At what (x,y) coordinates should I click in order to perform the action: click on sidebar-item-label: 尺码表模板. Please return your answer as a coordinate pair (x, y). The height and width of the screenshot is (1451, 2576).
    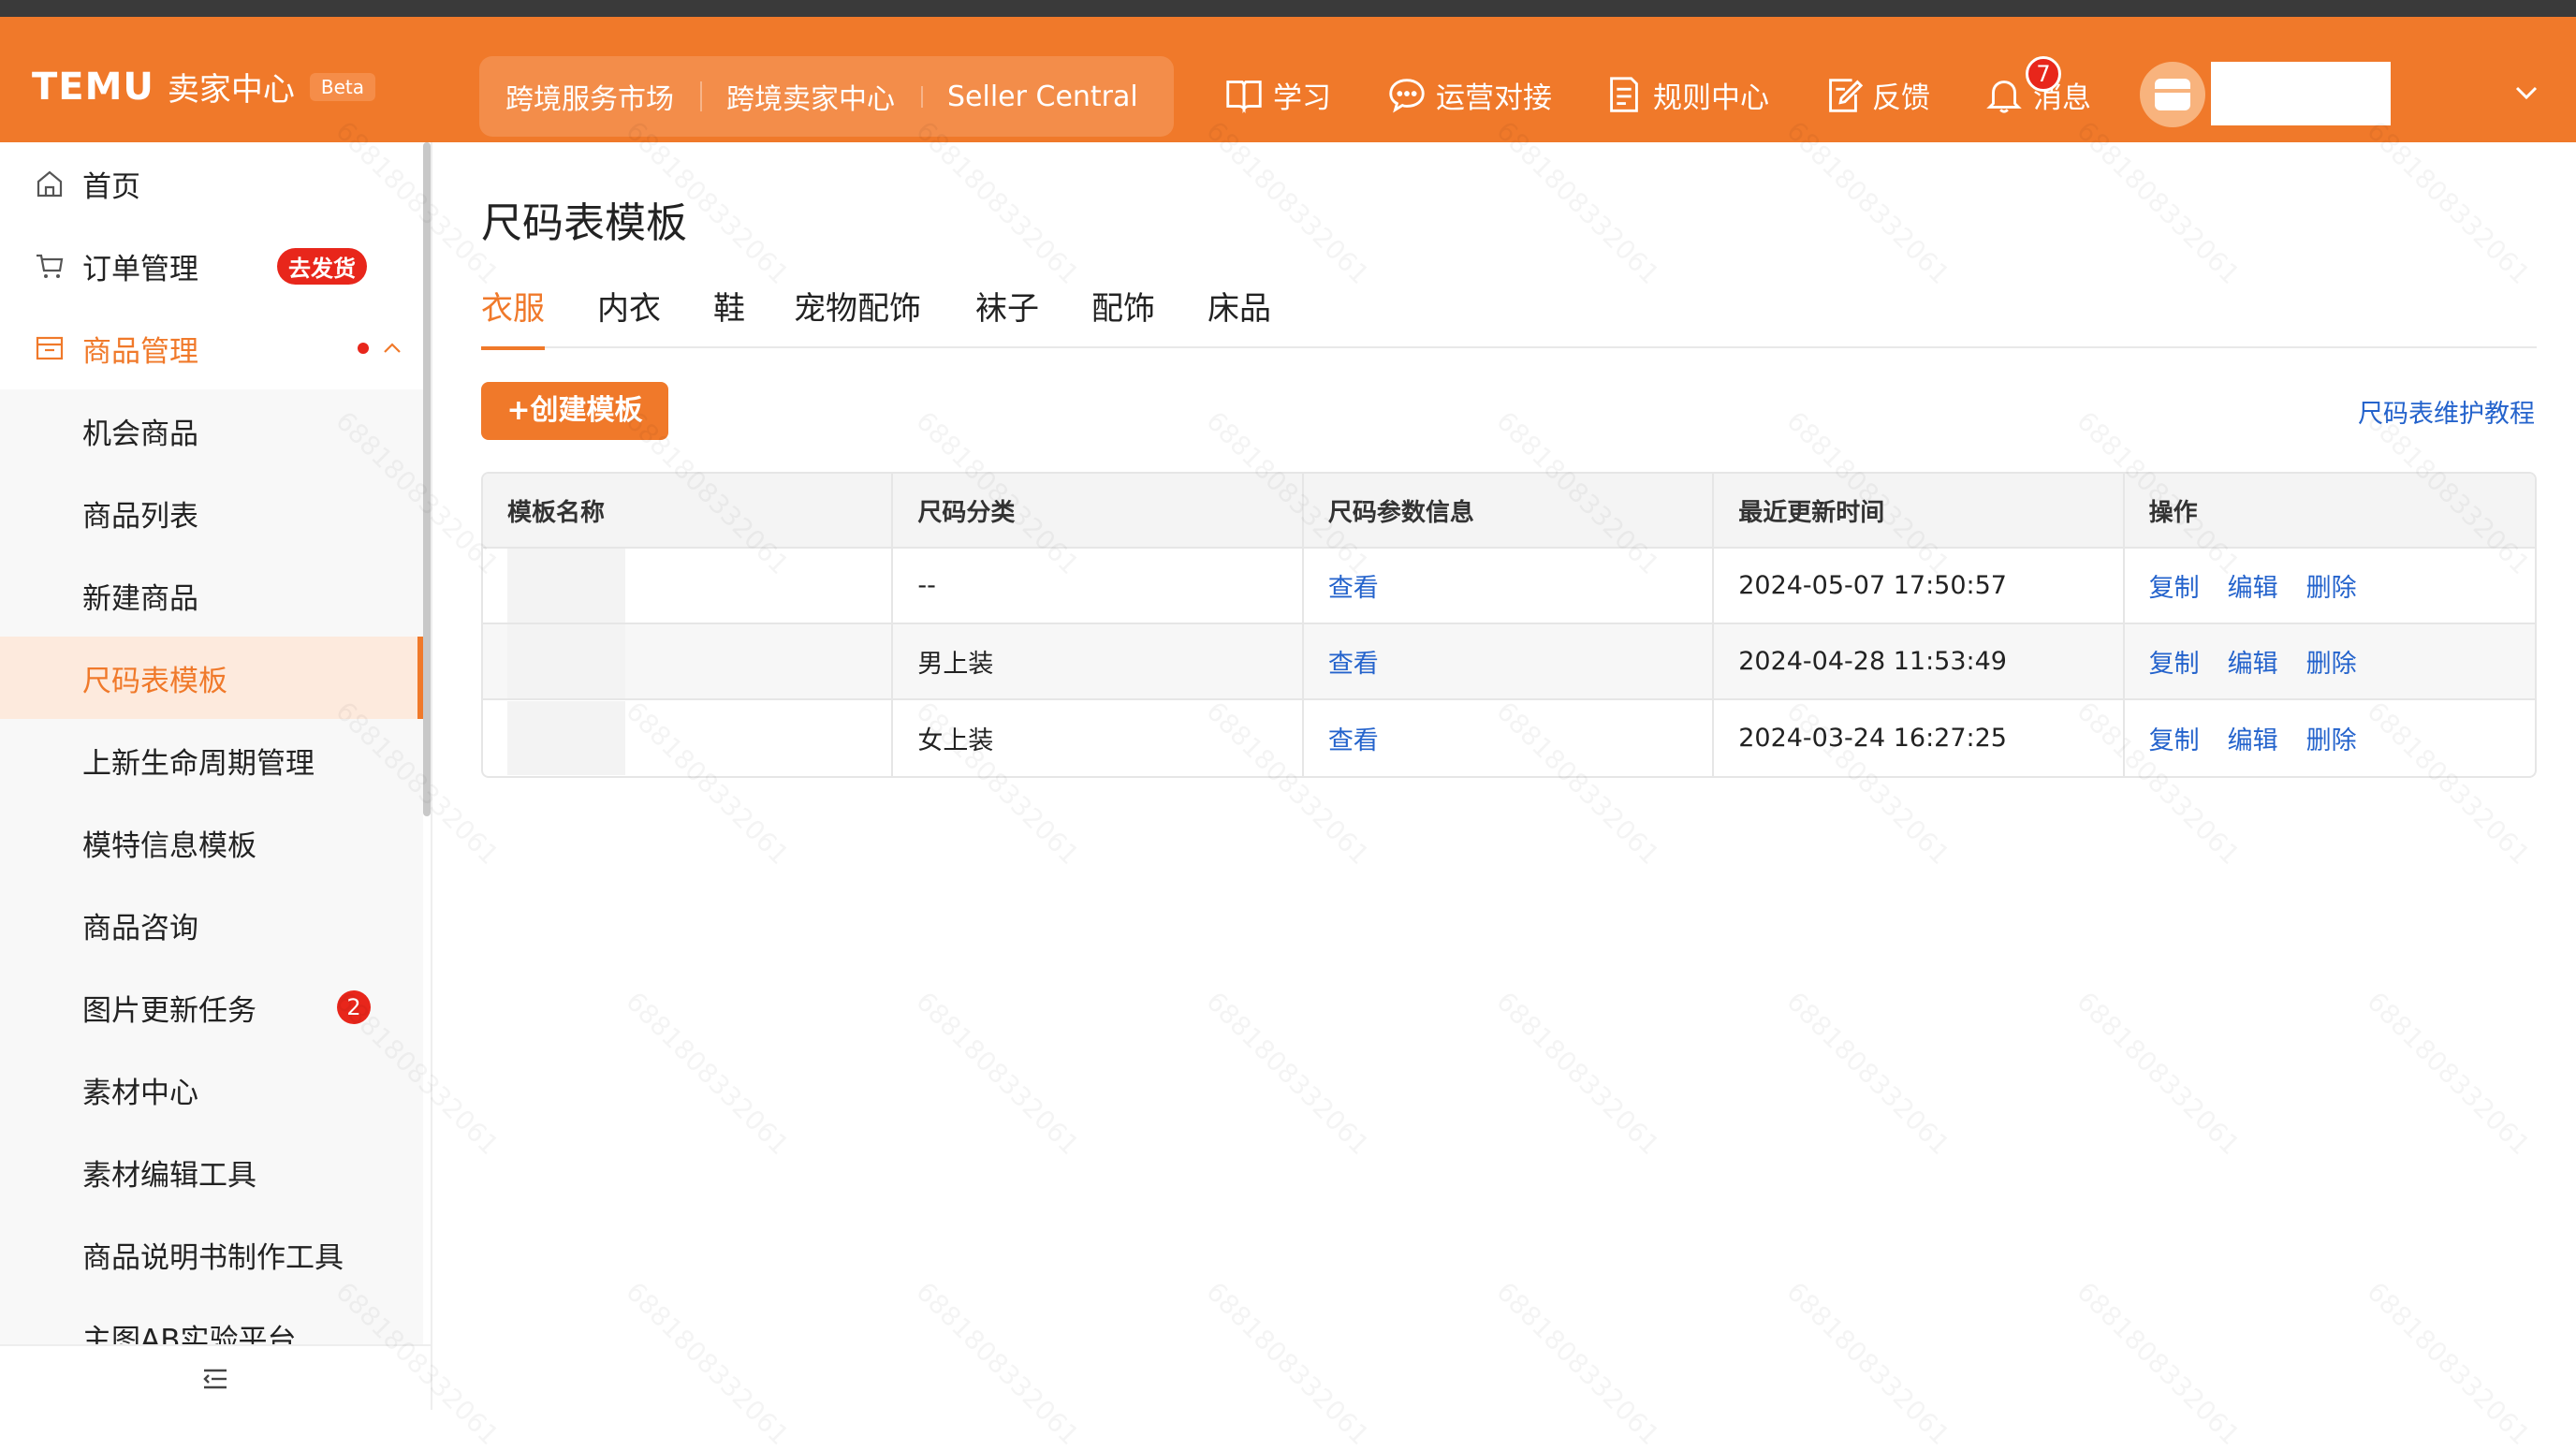
    Looking at the image, I should click on (154, 678).